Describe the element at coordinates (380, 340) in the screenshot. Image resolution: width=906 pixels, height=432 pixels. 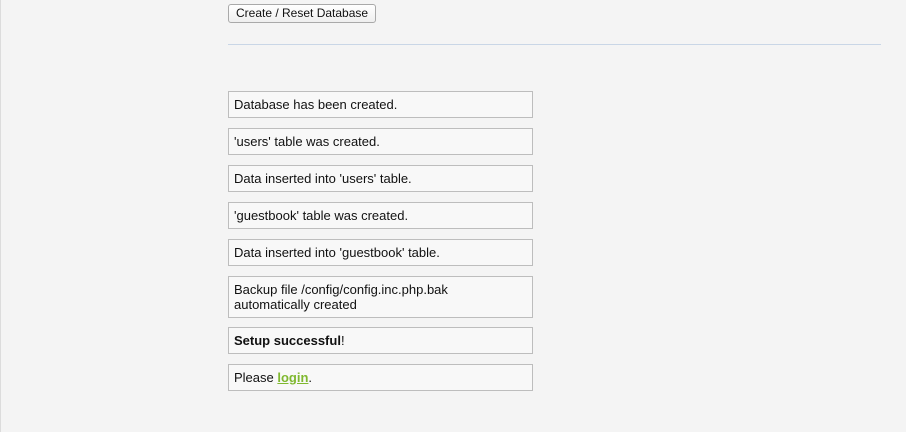
I see `message-setup-successful: Setup successful!` at that location.